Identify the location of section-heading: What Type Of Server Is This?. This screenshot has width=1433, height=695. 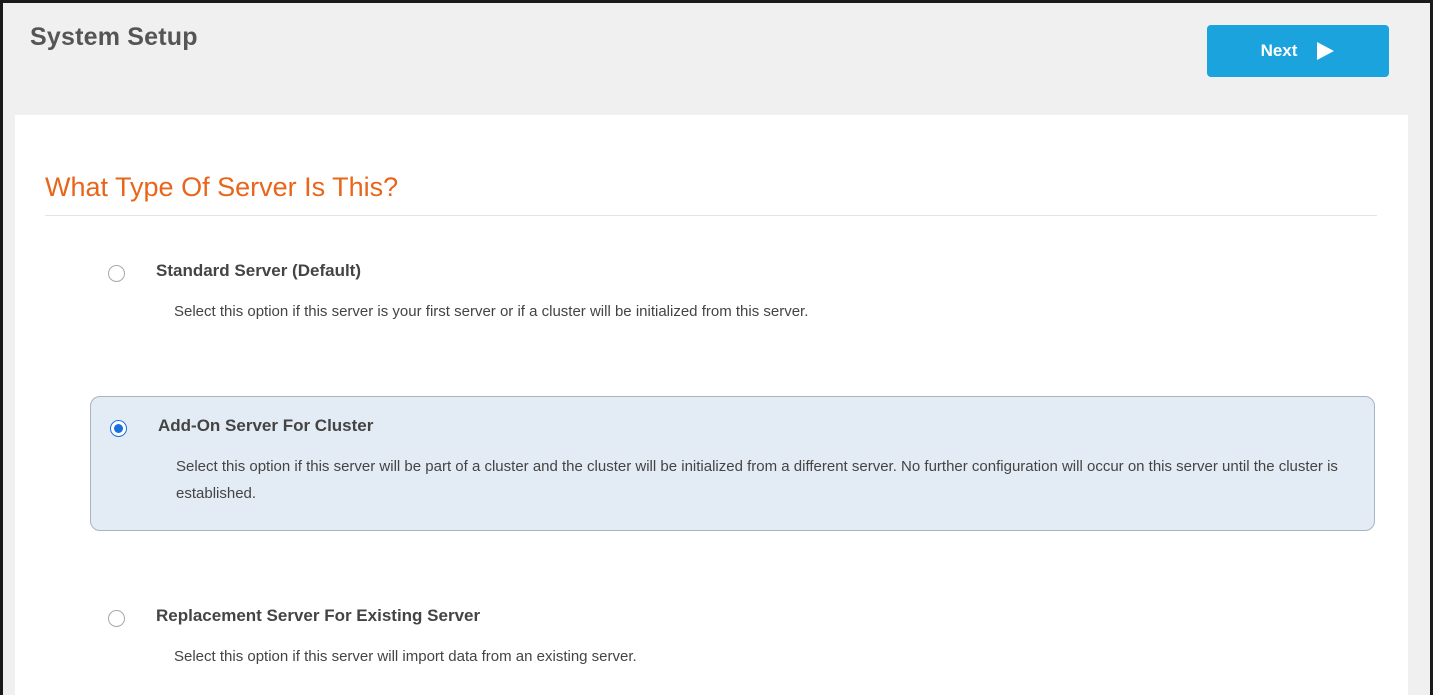
(222, 187).